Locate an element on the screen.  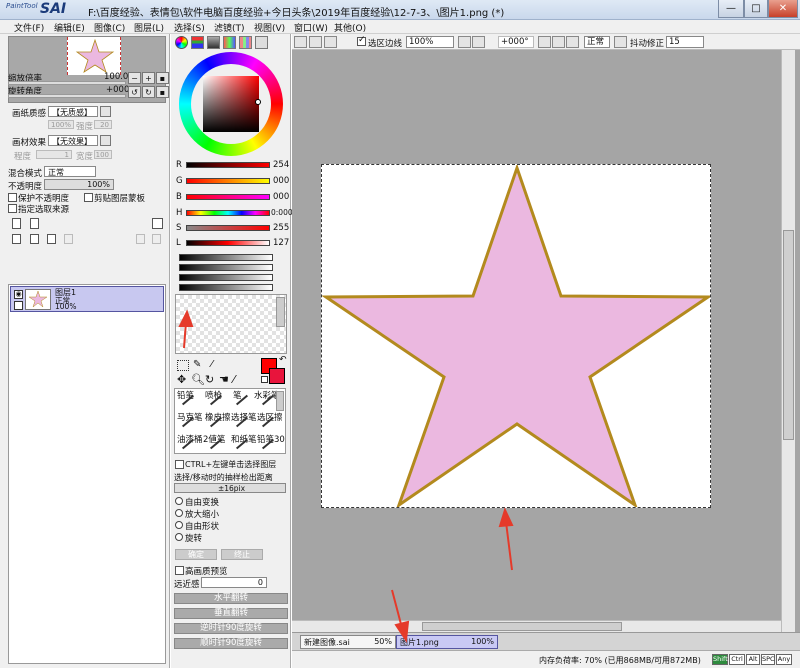
rotate-icon: ↻ is located at coordinates (209, 379).